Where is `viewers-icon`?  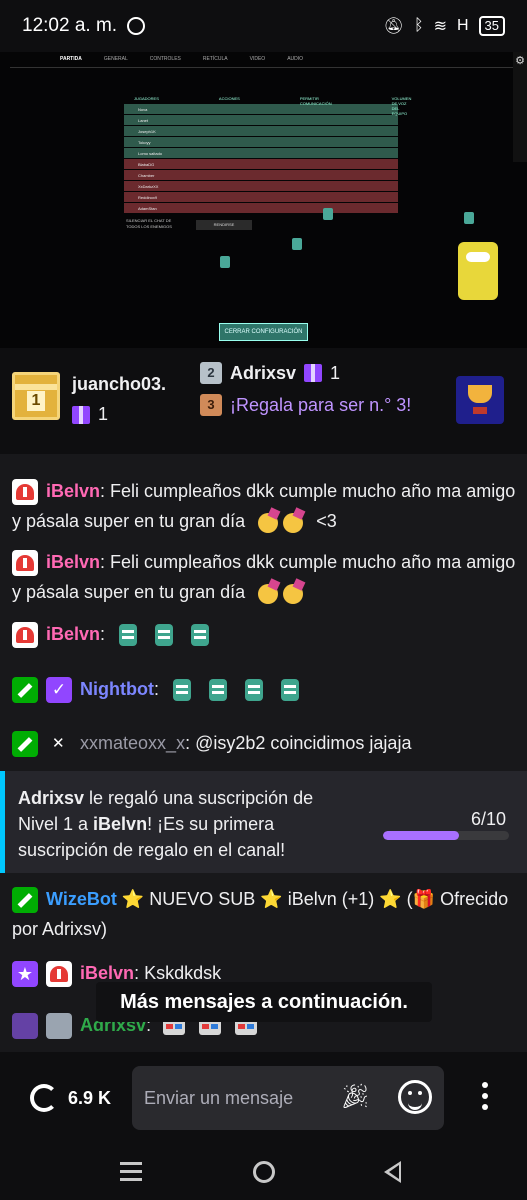 viewers-icon is located at coordinates (44, 1098).